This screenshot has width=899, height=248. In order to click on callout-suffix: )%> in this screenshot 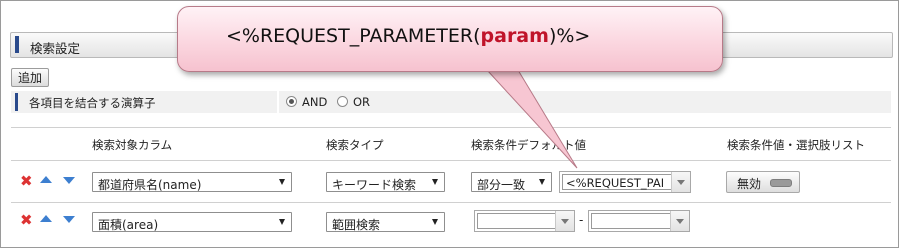, I will do `click(569, 36)`.